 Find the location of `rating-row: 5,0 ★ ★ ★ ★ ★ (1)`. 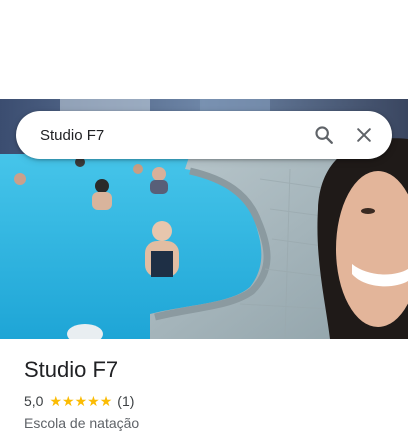

rating-row: 5,0 ★ ★ ★ ★ ★ (1) is located at coordinates (208, 401).